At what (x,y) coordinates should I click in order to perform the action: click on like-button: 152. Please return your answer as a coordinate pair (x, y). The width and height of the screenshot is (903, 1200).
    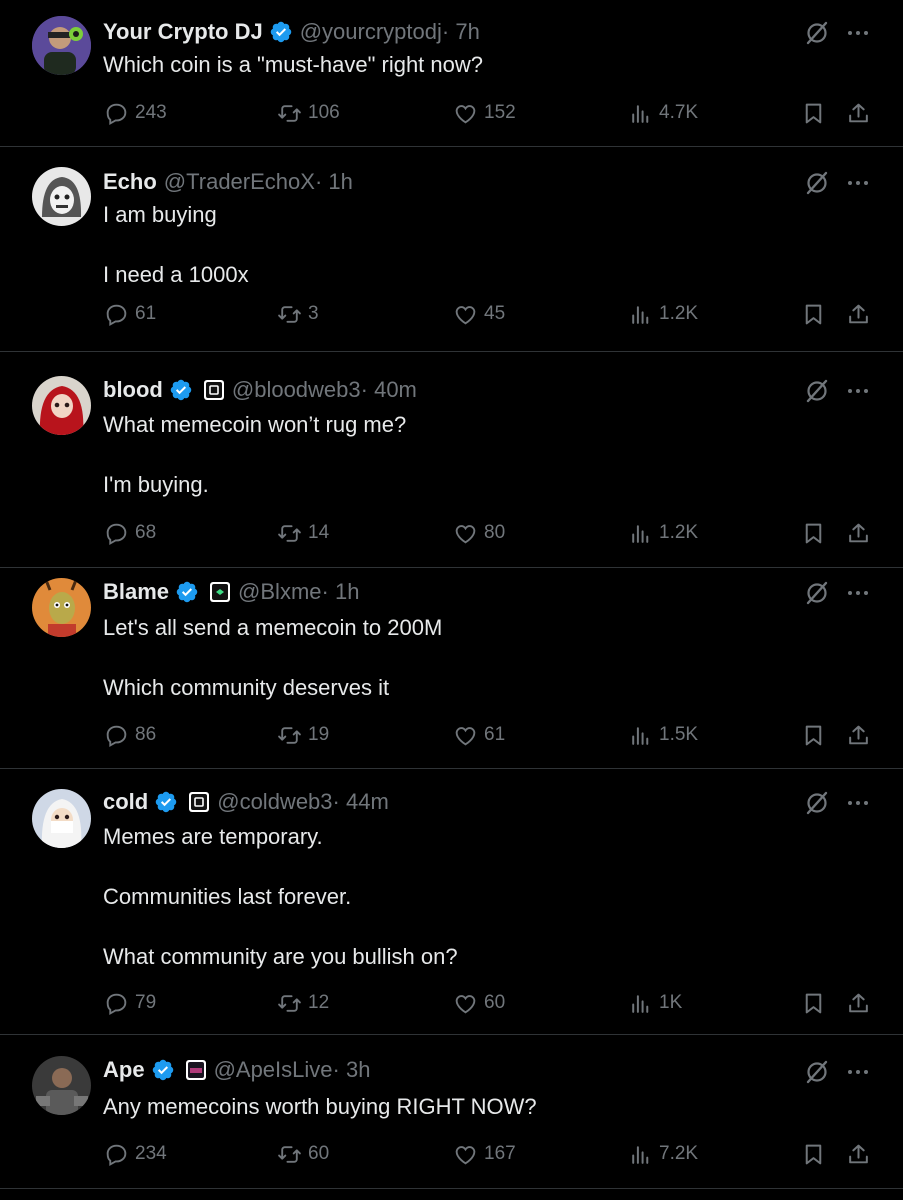
    Looking at the image, I should click on (484, 113).